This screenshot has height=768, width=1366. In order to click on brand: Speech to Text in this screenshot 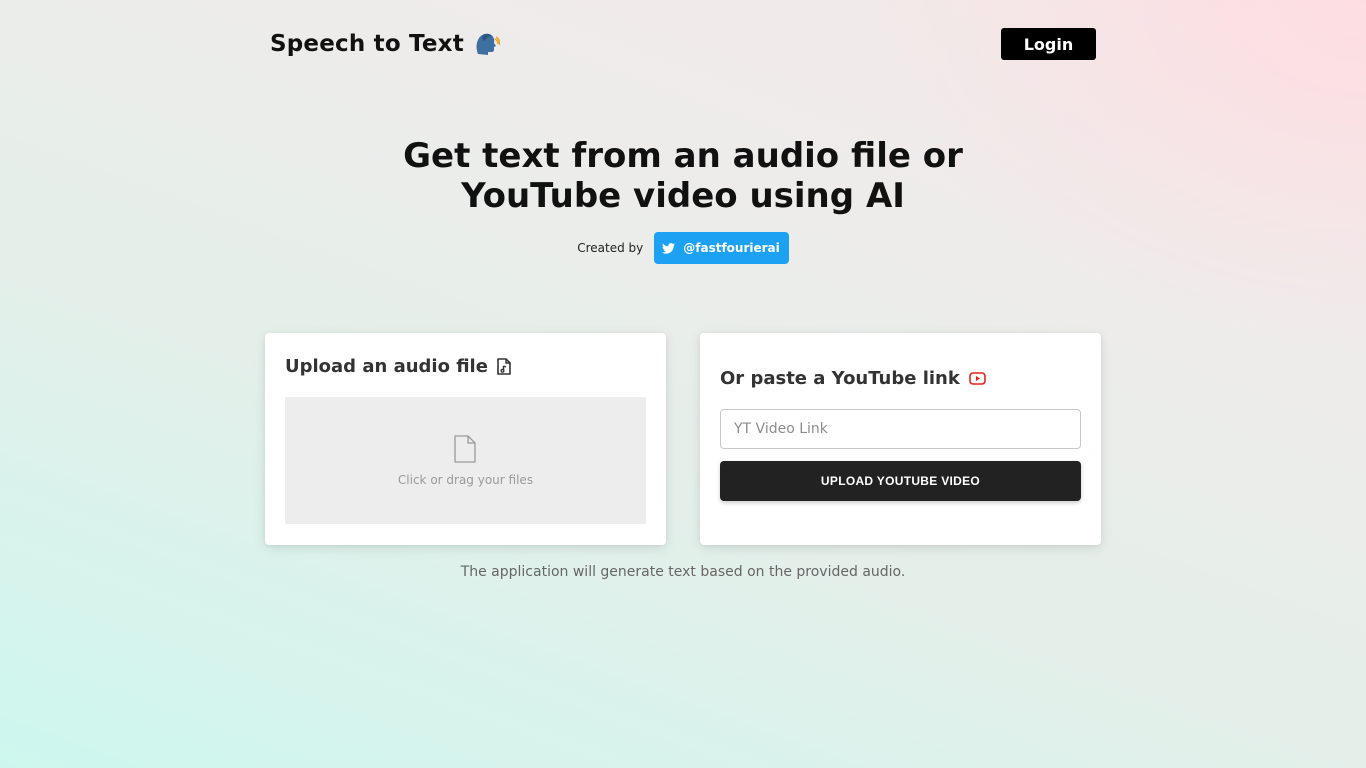, I will do `click(385, 44)`.